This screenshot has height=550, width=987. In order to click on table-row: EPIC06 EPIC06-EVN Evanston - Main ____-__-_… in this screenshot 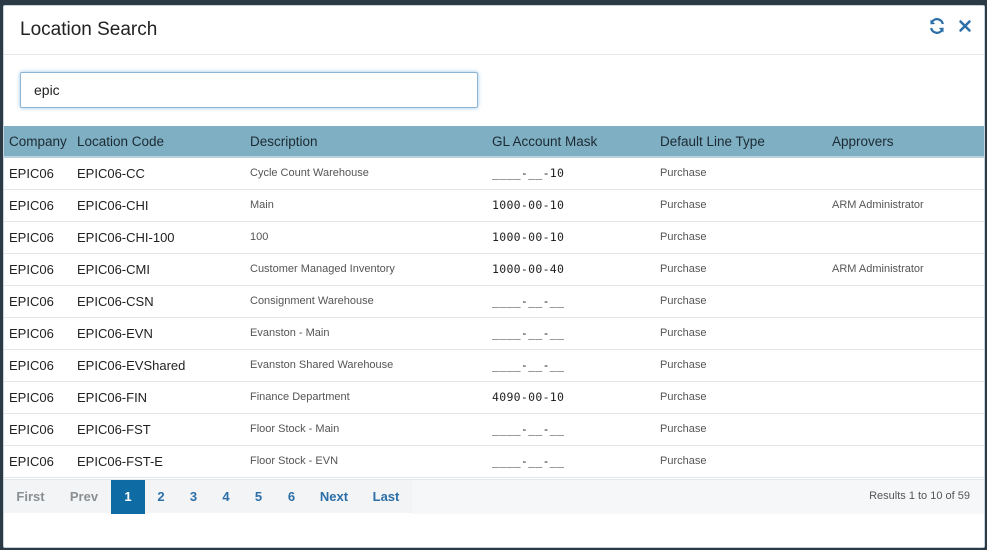, I will do `click(494, 333)`.